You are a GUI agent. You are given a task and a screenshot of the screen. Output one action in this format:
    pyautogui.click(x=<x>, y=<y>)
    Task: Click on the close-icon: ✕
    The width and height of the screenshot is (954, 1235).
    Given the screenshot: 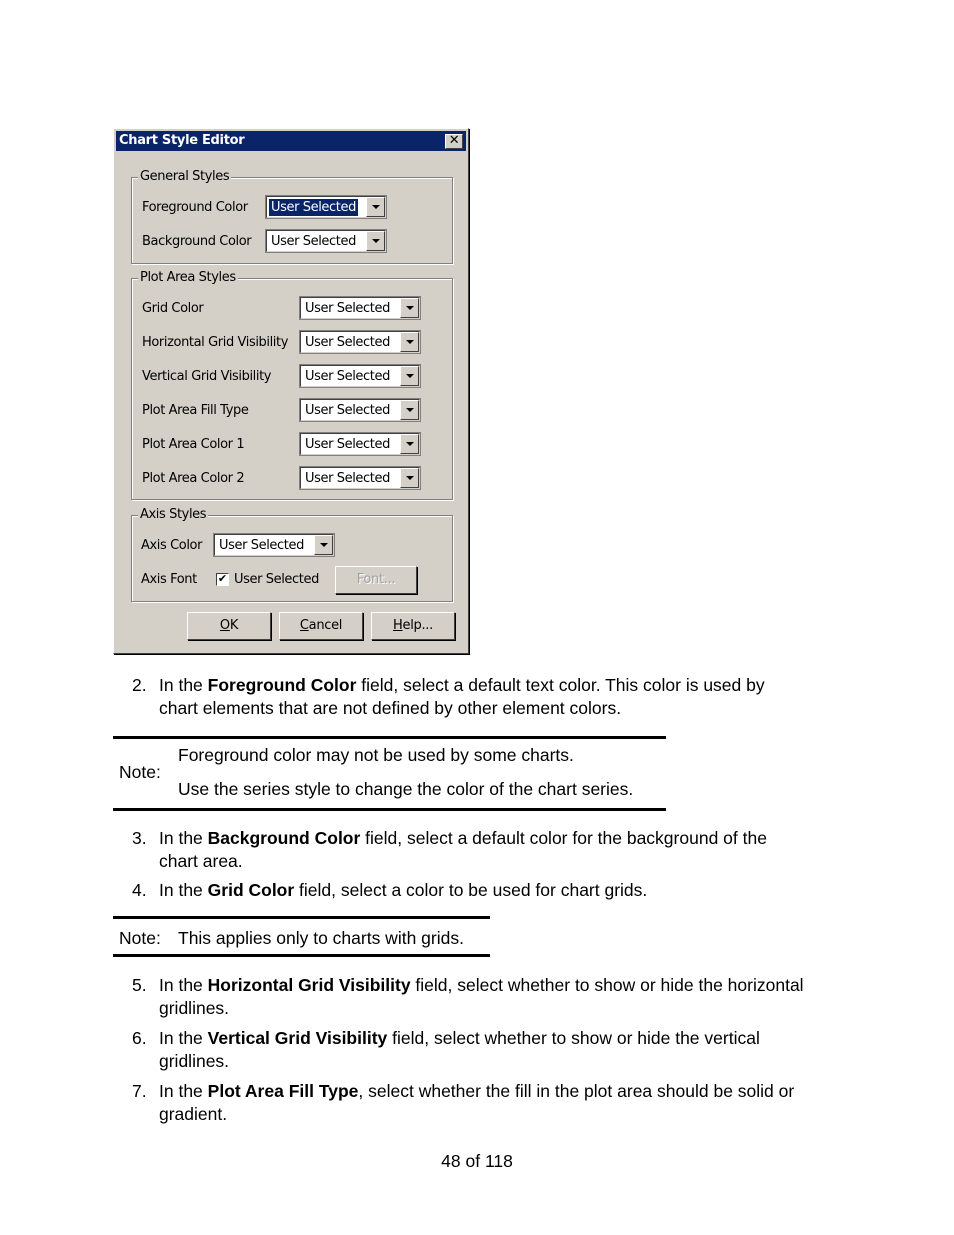 What is the action you would take?
    pyautogui.click(x=454, y=140)
    